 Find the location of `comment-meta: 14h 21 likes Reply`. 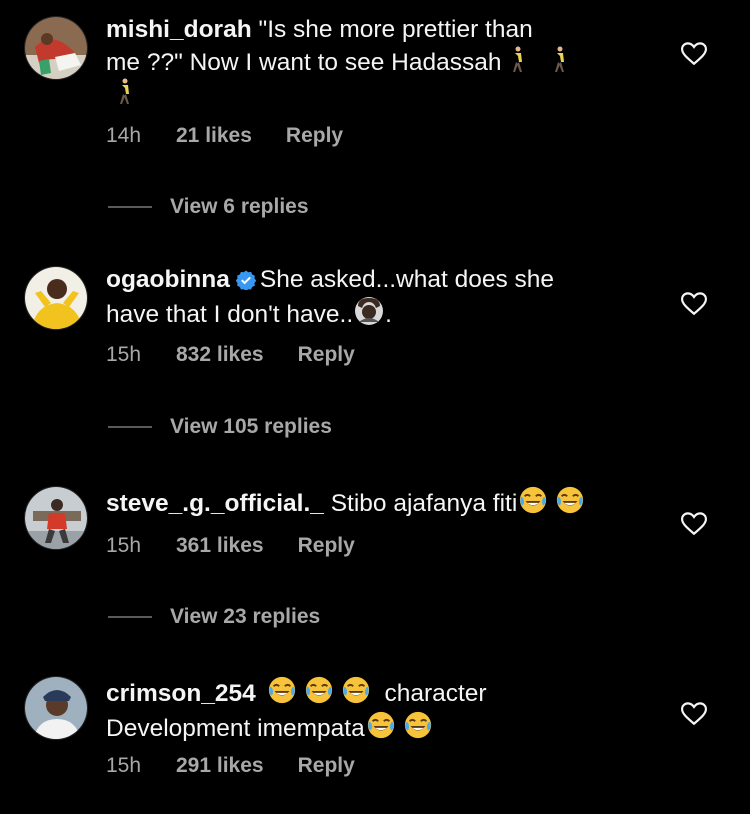

comment-meta: 14h 21 likes Reply is located at coordinates (224, 136).